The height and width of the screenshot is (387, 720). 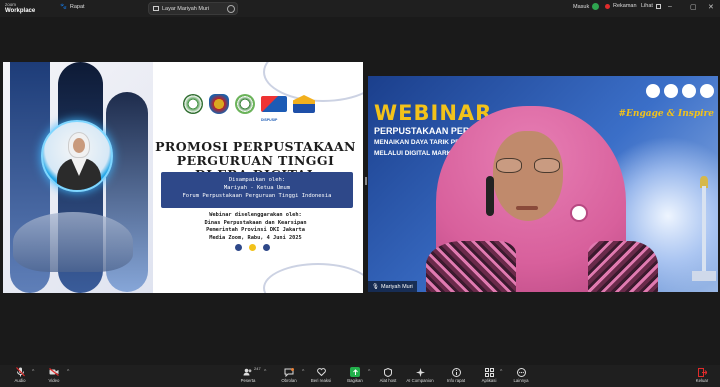 I want to click on dispusip-logo, so click(x=274, y=104).